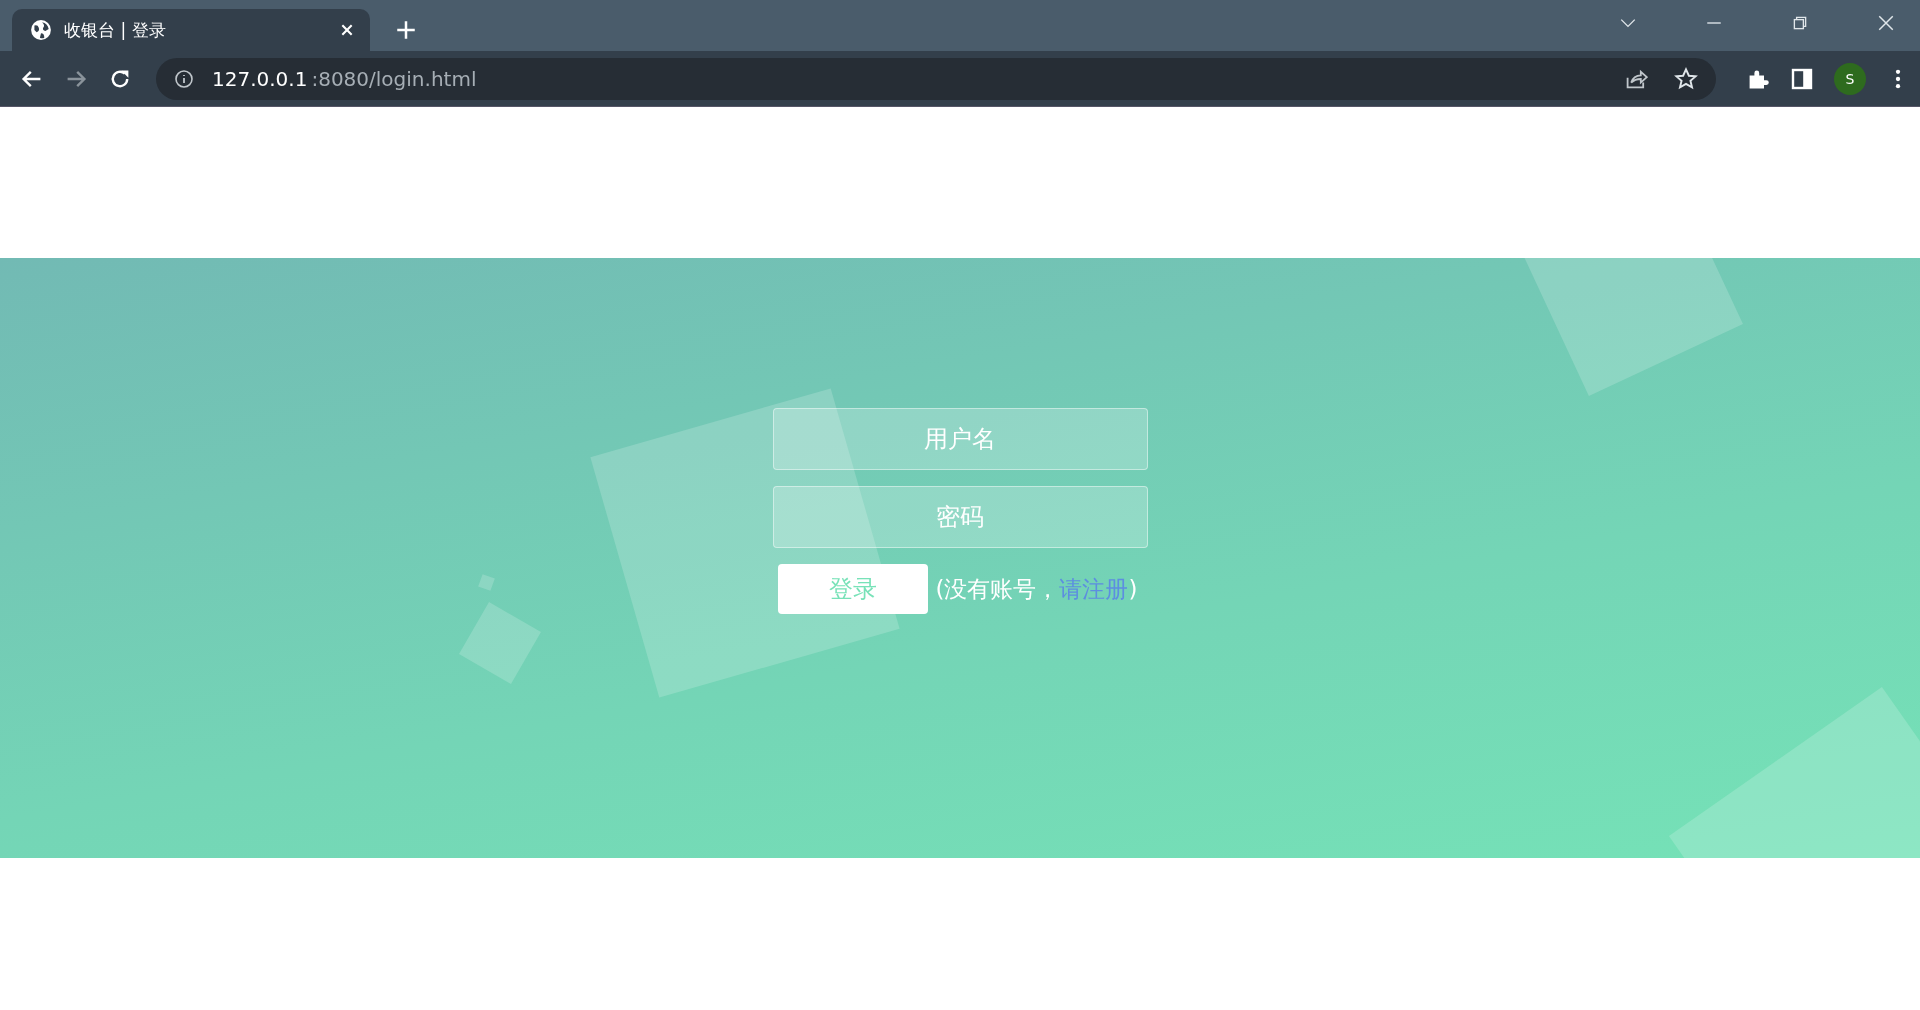 This screenshot has width=1920, height=1010. I want to click on info-icon, so click(184, 78).